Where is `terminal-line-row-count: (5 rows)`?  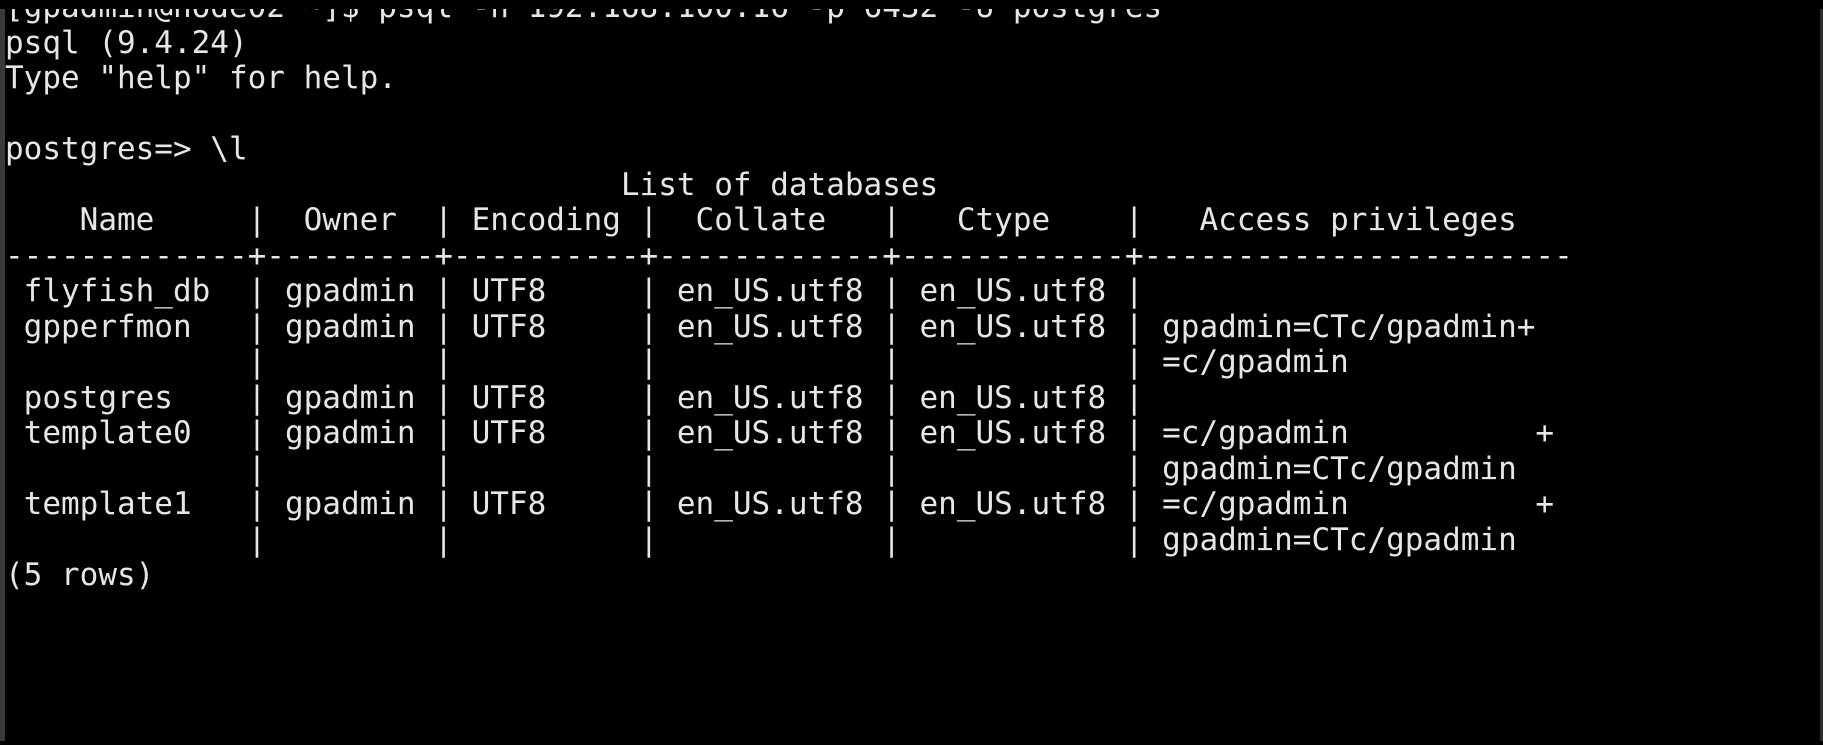
terminal-line-row-count: (5 rows) is located at coordinates (80, 575).